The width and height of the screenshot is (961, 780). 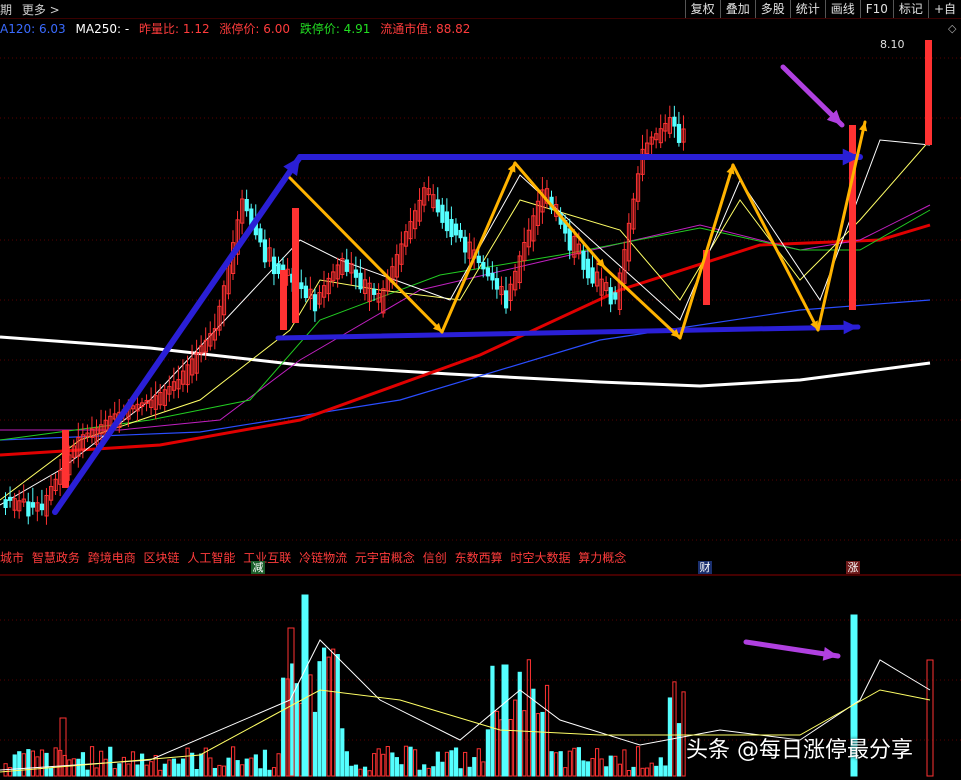 What do you see at coordinates (479, 558) in the screenshot?
I see `concept-tag: 东数西算` at bounding box center [479, 558].